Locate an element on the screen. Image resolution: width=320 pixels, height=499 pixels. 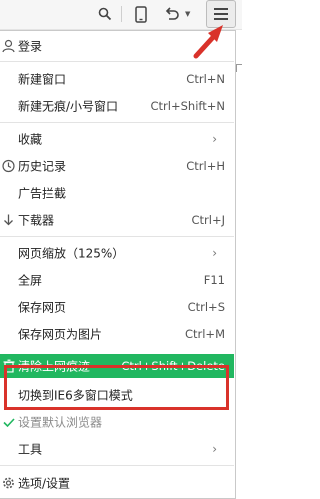
shortcut-text: Ctrl+S is located at coordinates (206, 307).